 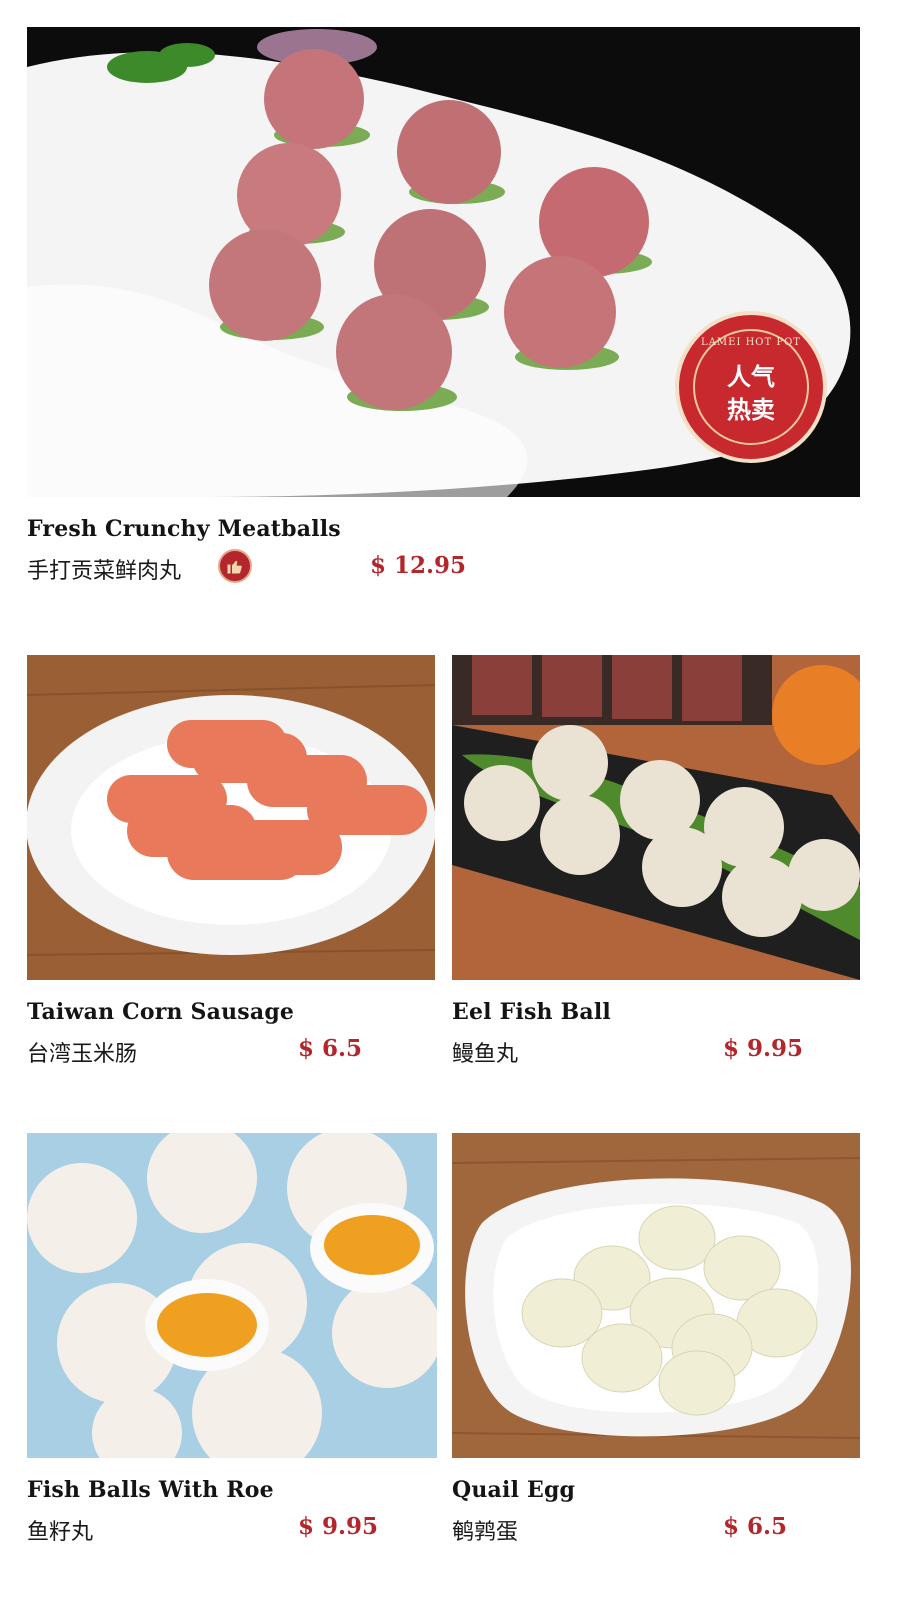 What do you see at coordinates (60, 1532) in the screenshot?
I see `item-name-cn: 鱼籽丸` at bounding box center [60, 1532].